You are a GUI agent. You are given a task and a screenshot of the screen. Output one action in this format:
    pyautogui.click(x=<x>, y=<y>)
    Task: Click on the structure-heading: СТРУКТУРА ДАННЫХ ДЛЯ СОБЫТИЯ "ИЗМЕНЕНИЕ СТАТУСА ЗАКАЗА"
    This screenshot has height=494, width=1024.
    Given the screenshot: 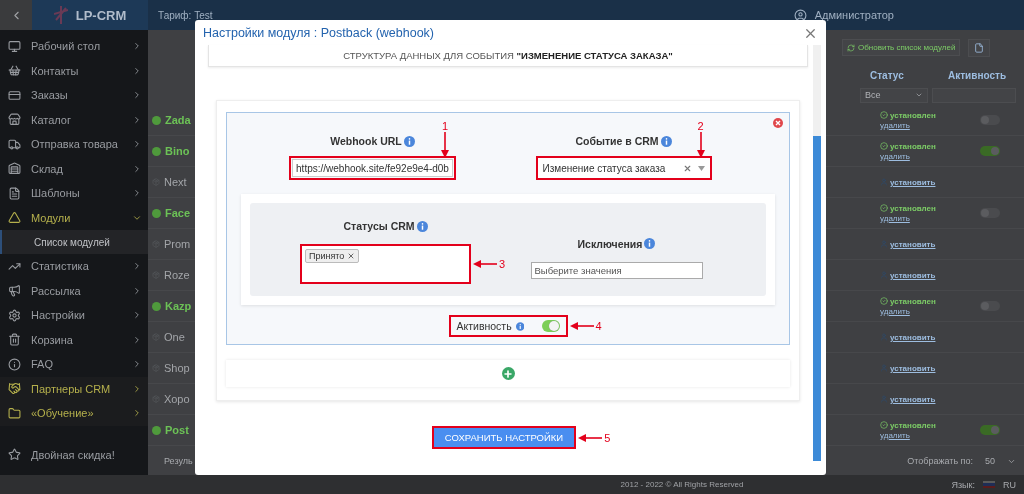 What is the action you would take?
    pyautogui.click(x=508, y=55)
    